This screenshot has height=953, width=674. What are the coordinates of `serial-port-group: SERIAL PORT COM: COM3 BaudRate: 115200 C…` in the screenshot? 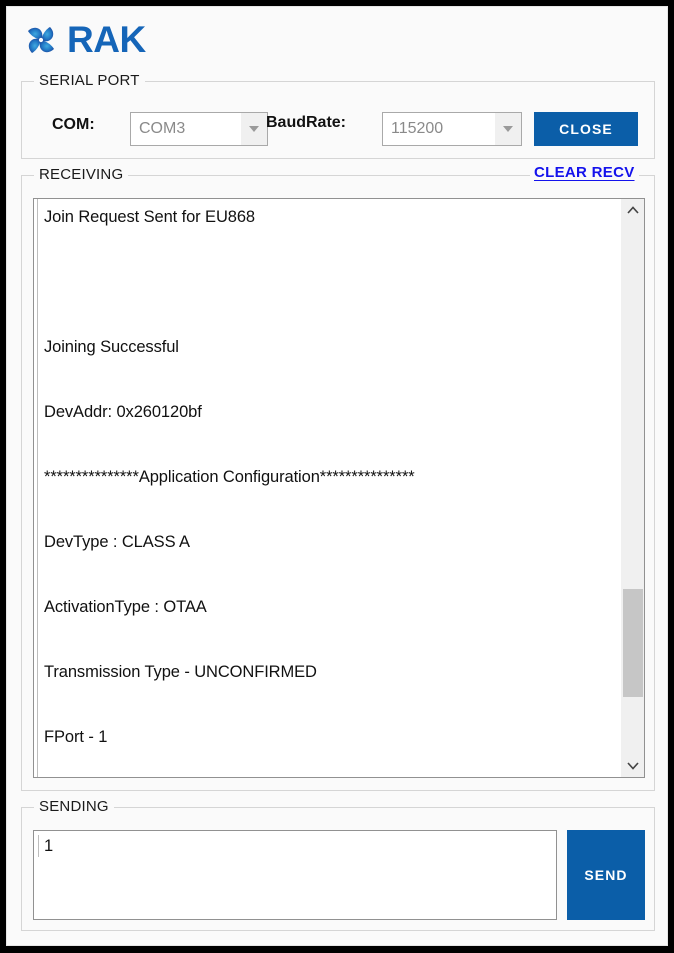 It's located at (338, 115).